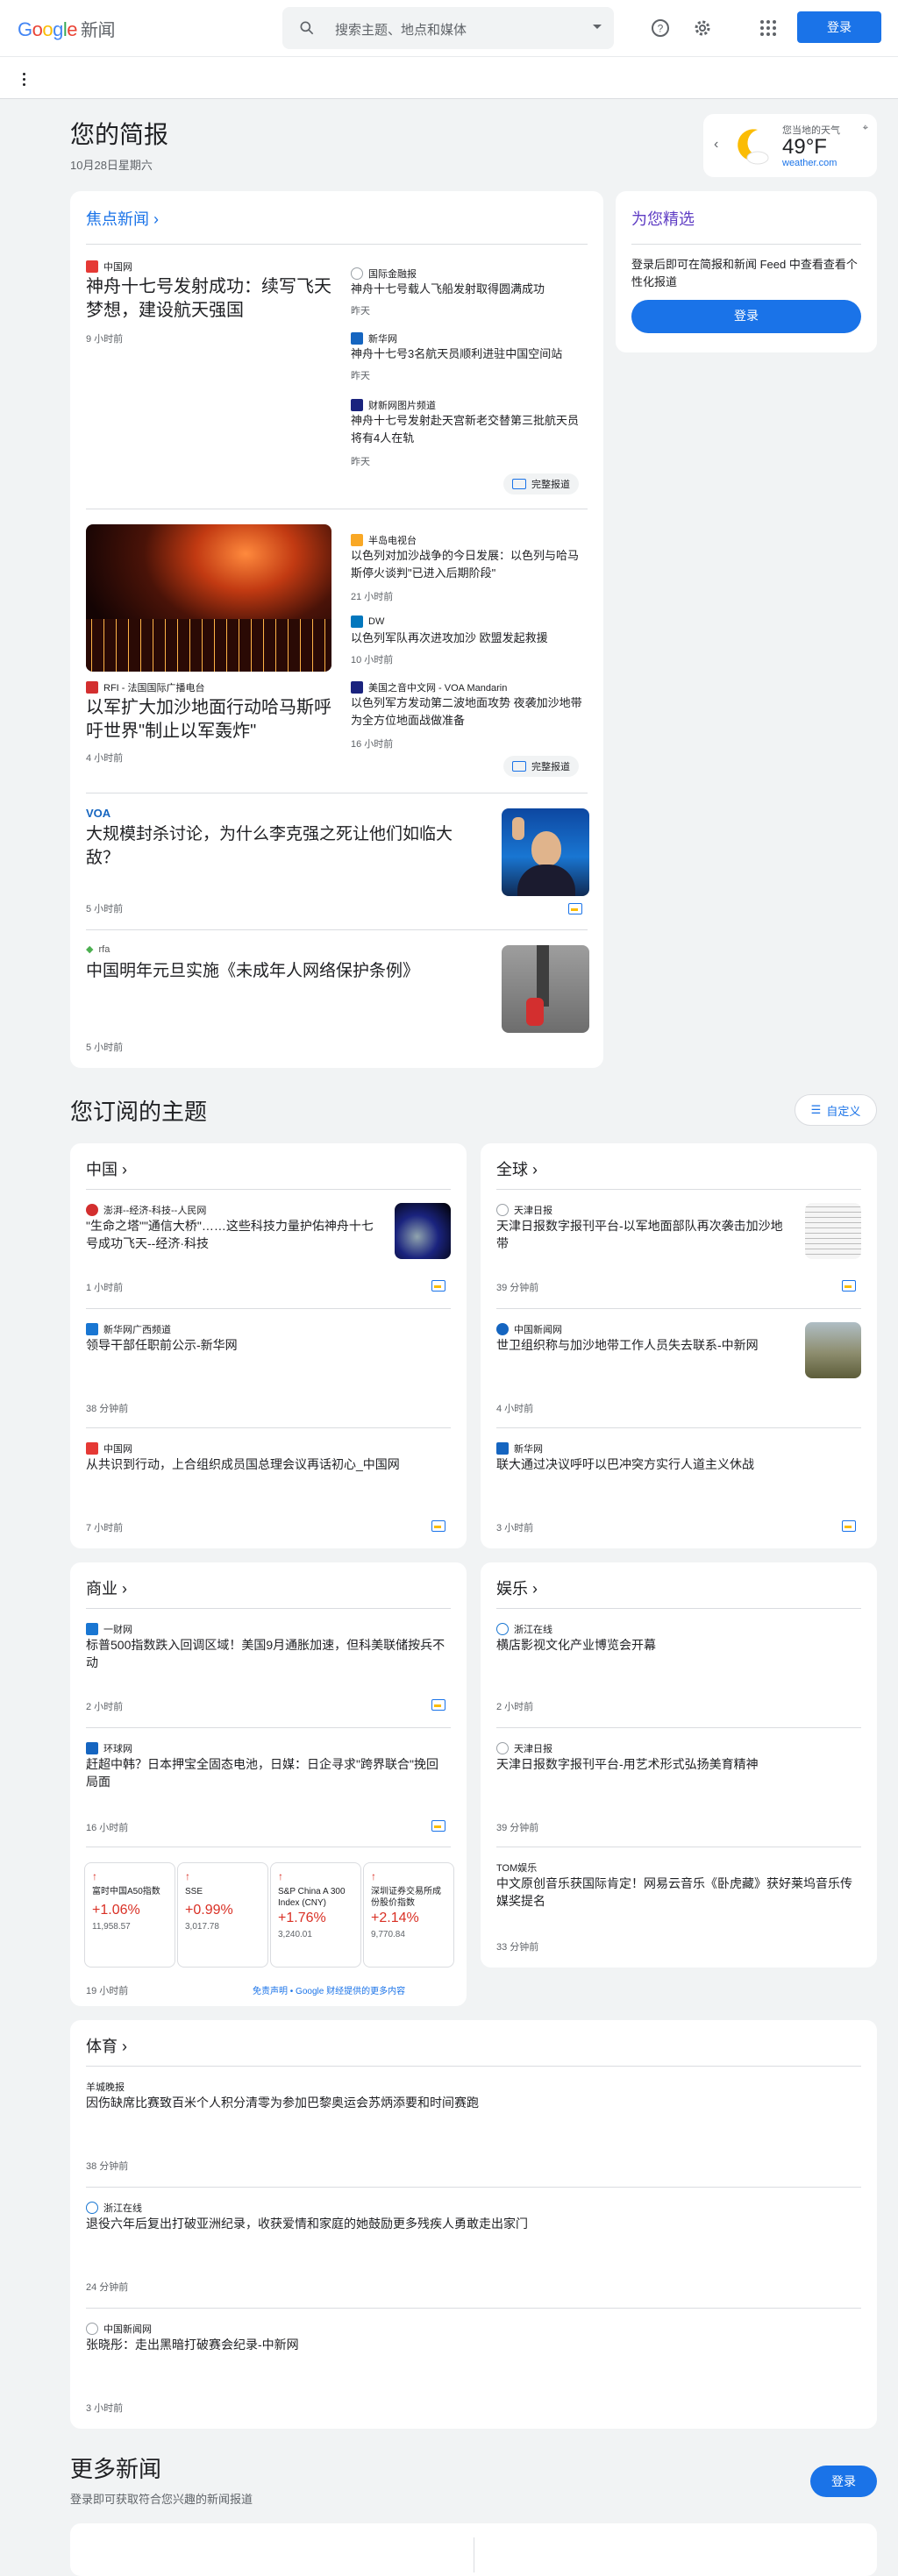  What do you see at coordinates (545, 989) in the screenshot?
I see `street-photo-image` at bounding box center [545, 989].